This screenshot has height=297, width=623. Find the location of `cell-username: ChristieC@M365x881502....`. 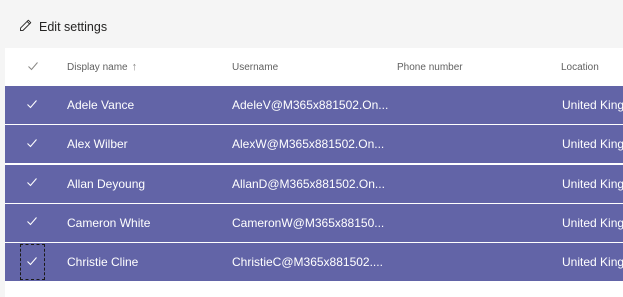

cell-username: ChristieC@M365x881502.... is located at coordinates (307, 262).